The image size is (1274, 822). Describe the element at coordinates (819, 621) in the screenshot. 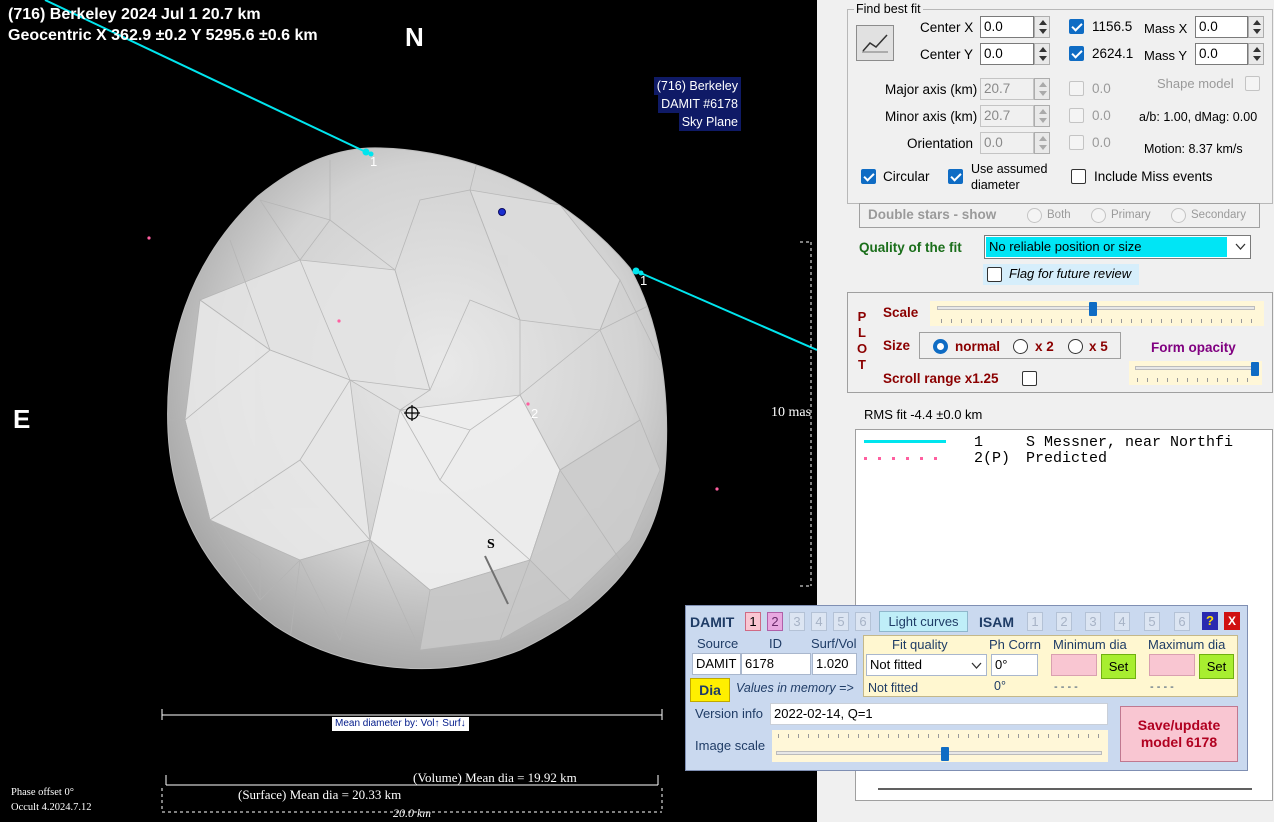

I see `damit-model-4-button: 4` at that location.